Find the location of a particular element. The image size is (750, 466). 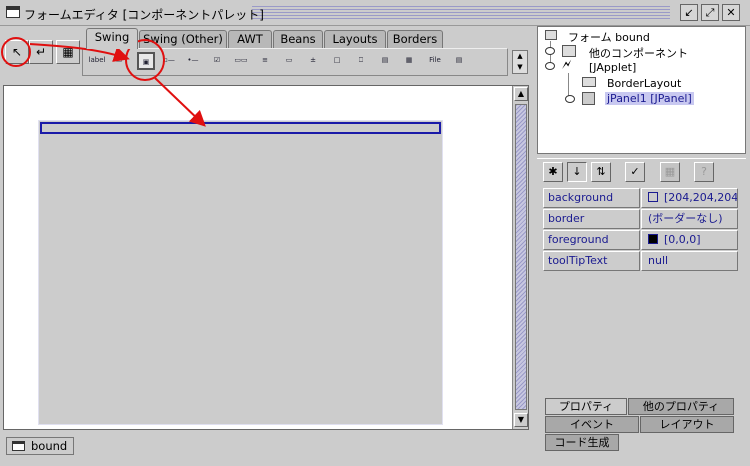

annotation-arrow-to-canvas is located at coordinates (180, 102).